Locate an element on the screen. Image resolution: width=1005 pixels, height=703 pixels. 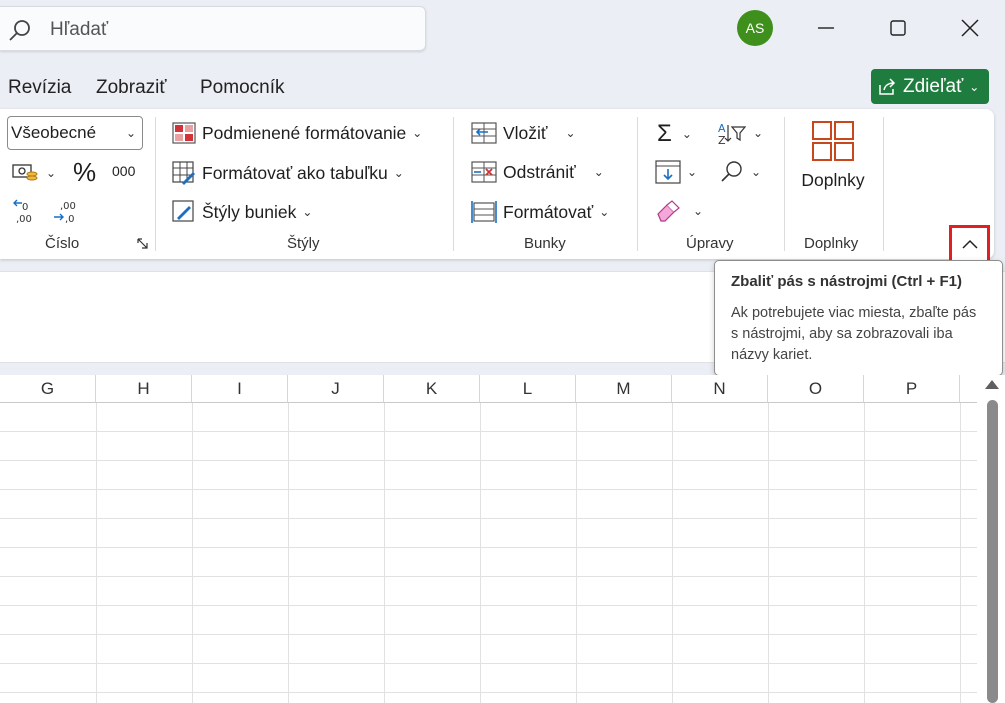
comma-style-button: 000 is located at coordinates (123, 171).